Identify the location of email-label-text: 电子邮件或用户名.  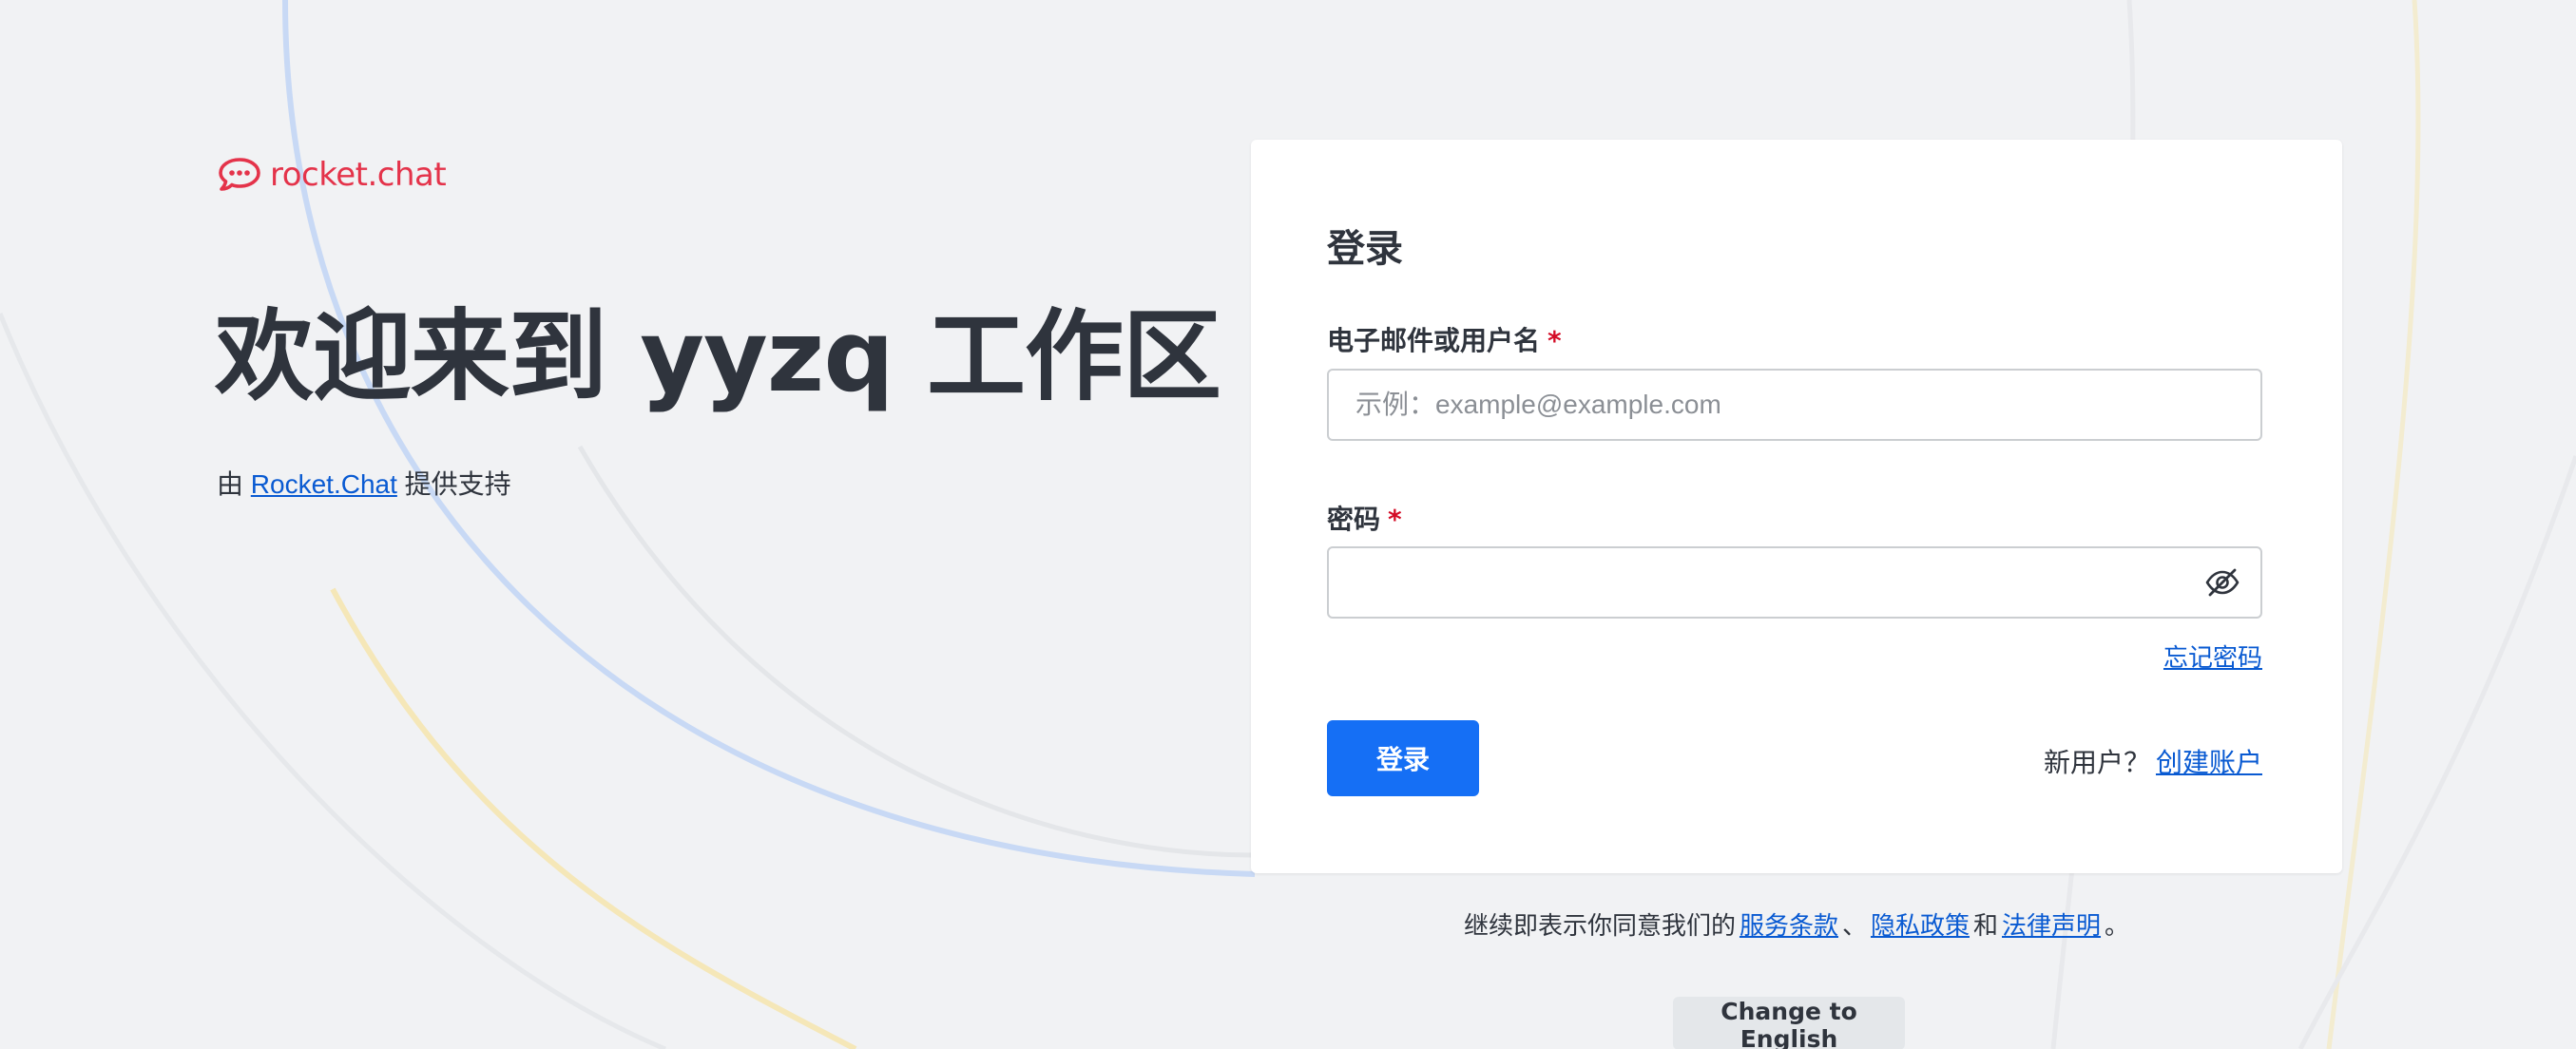
(1434, 340).